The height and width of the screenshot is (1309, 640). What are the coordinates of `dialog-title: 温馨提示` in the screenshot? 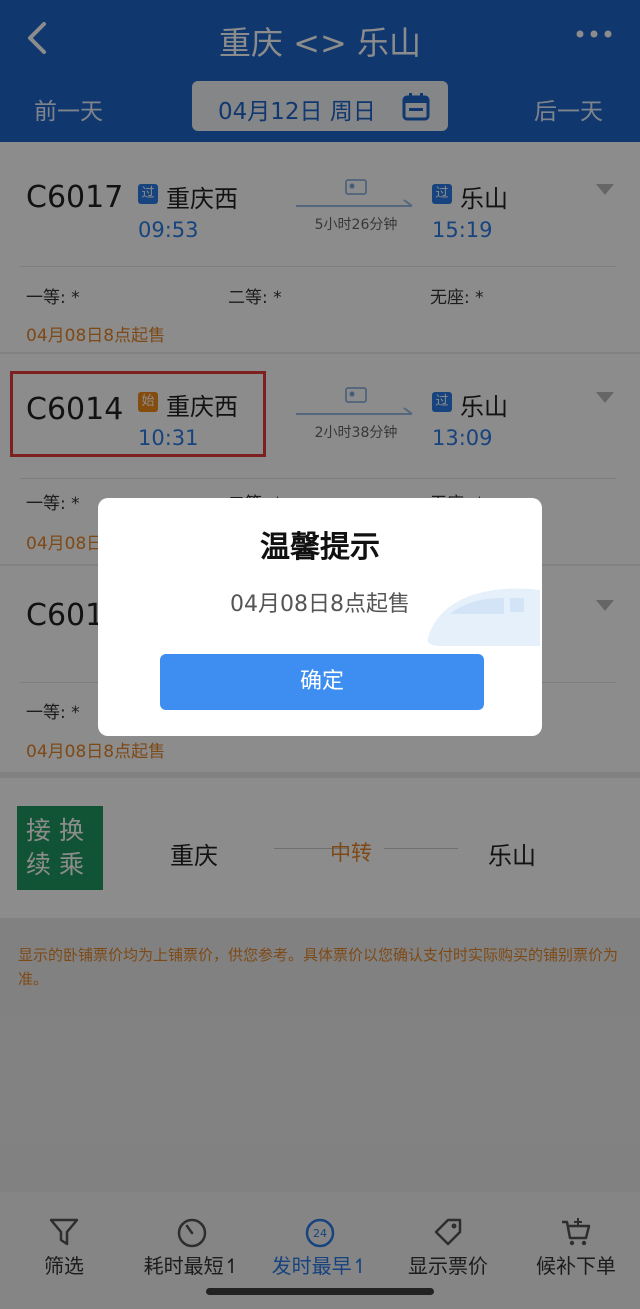 It's located at (320, 547).